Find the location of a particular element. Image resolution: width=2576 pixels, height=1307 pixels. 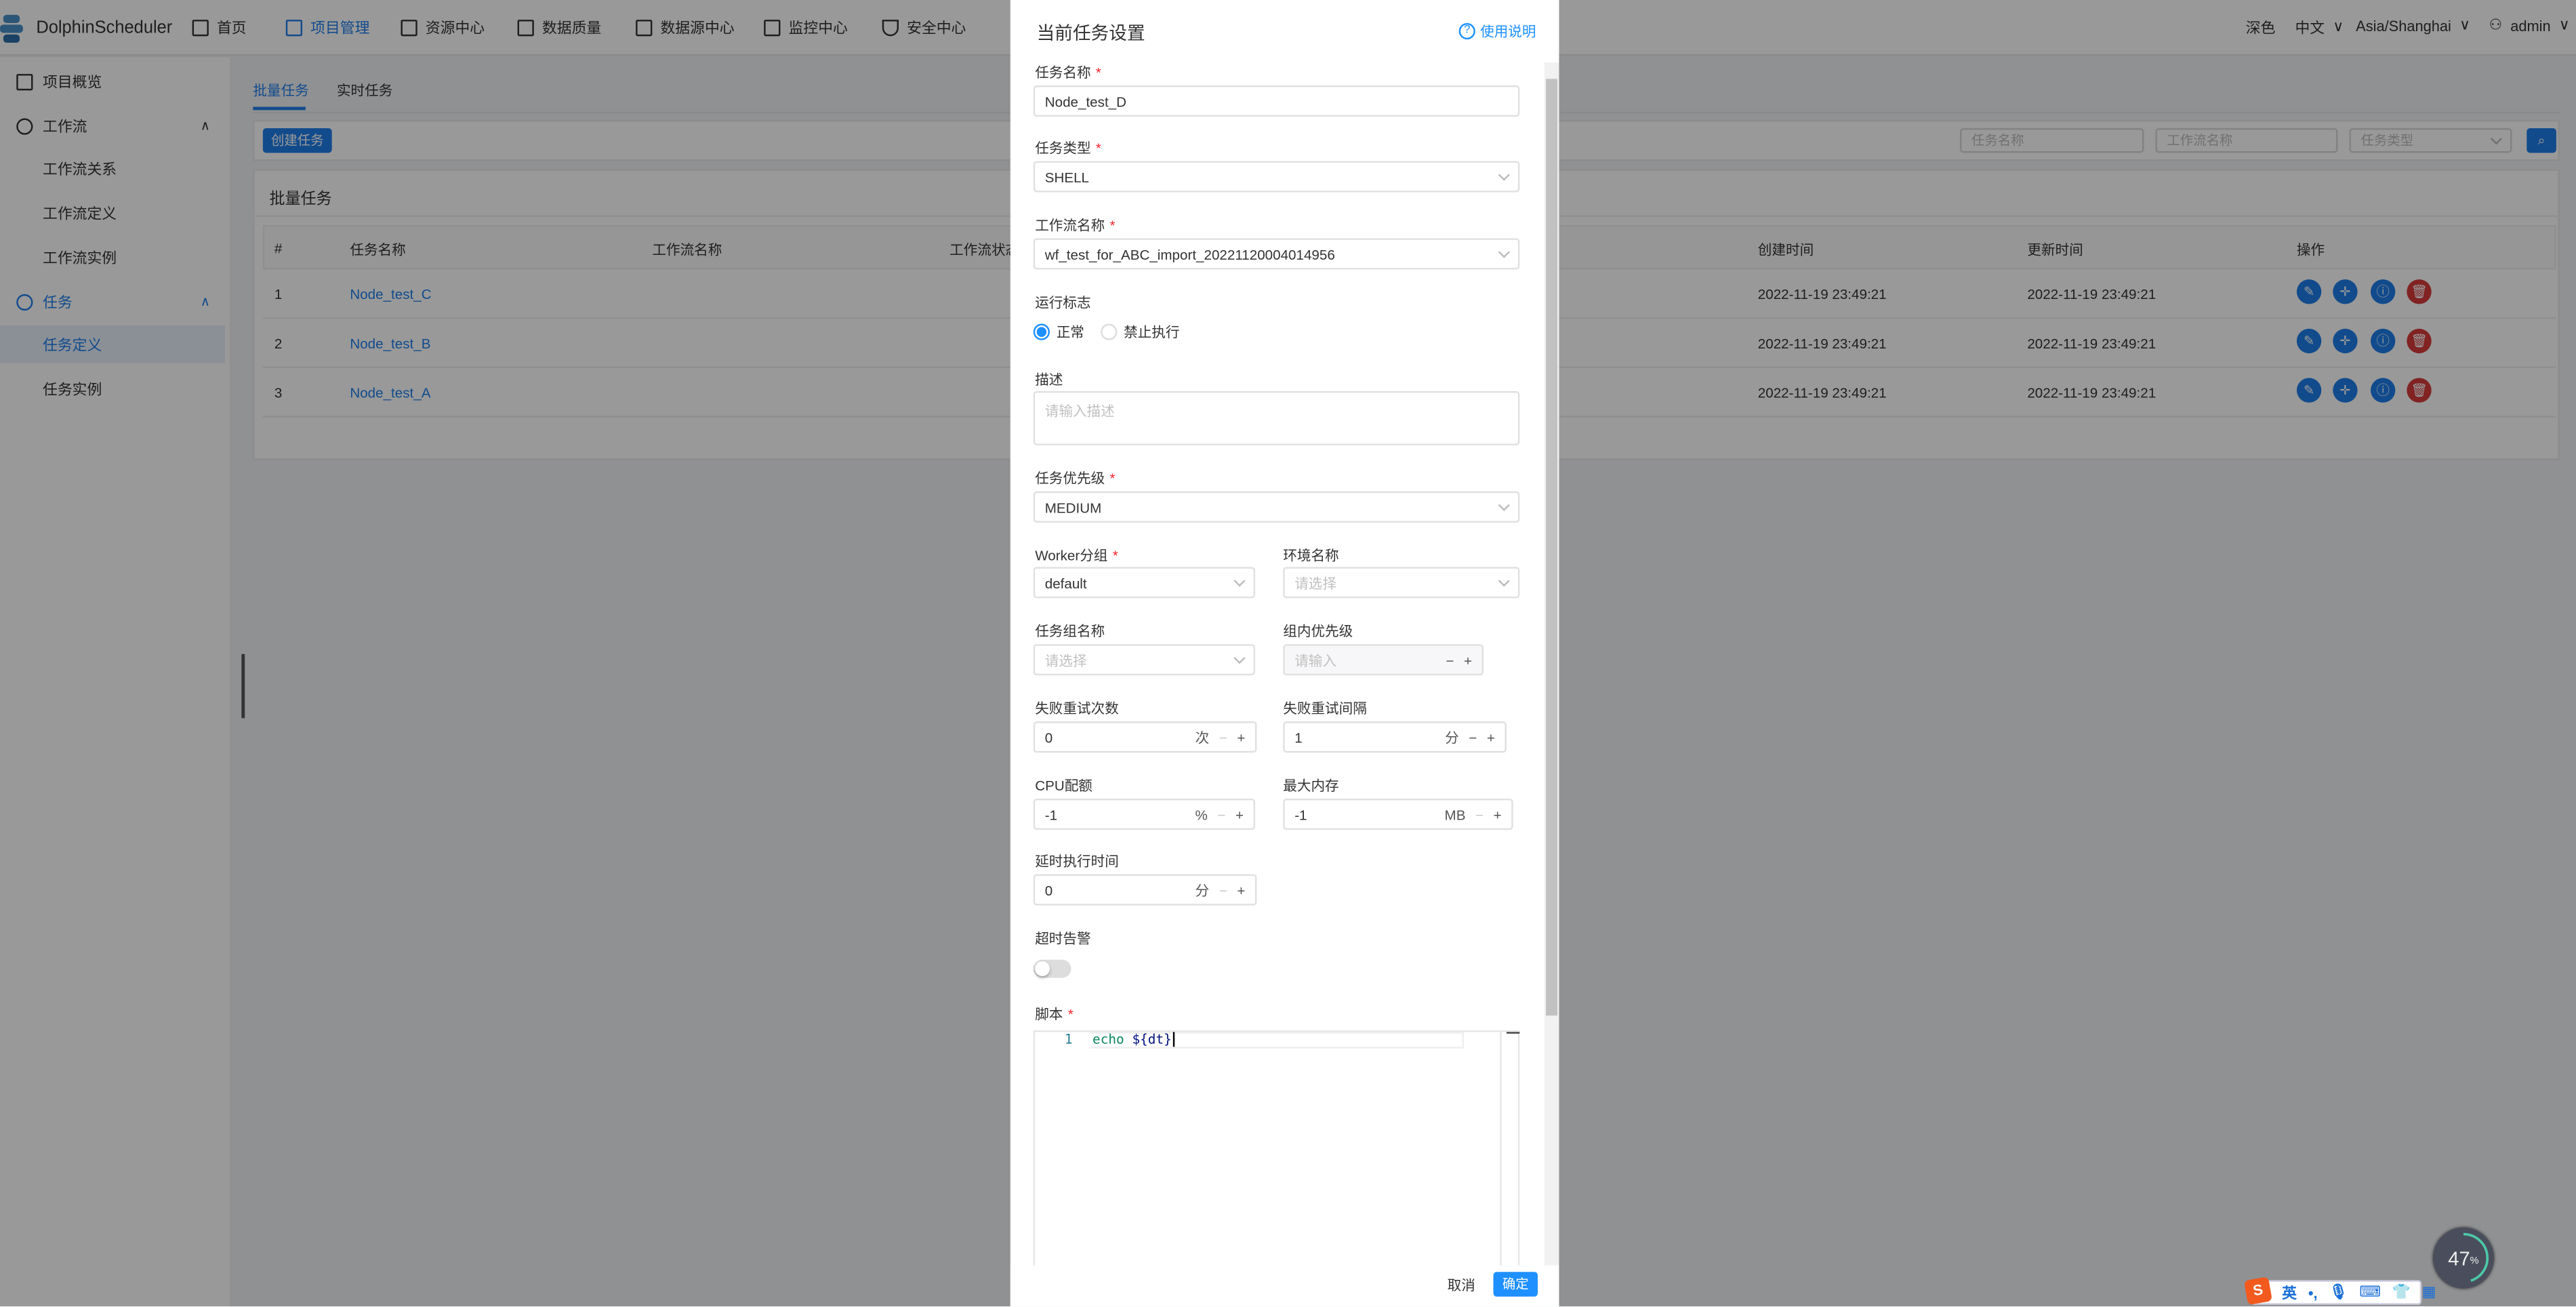

confirm-button: 确定 is located at coordinates (1516, 1284).